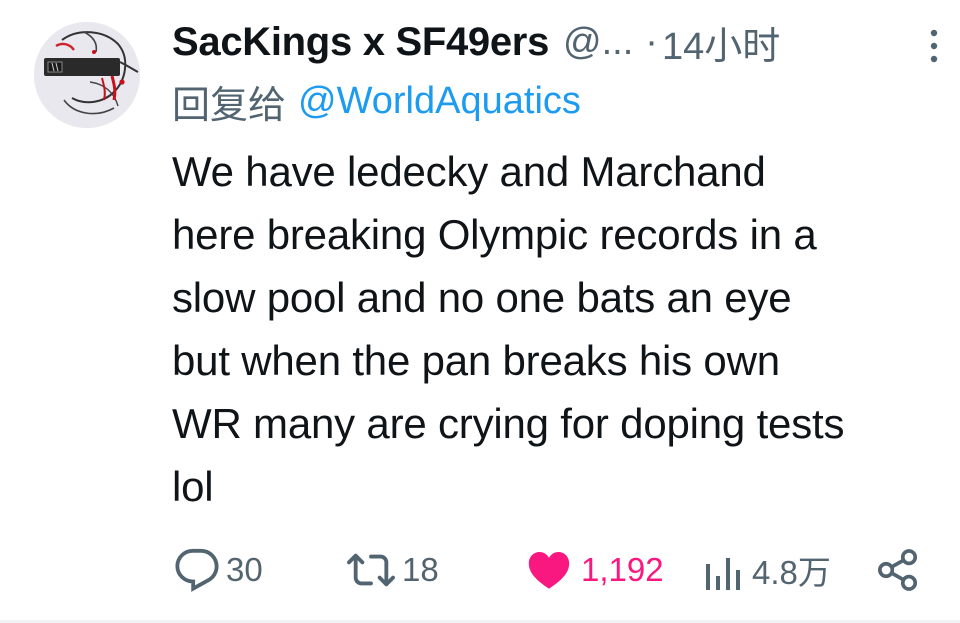 This screenshot has width=960, height=623. Describe the element at coordinates (244, 569) in the screenshot. I see `reply-count: 30` at that location.